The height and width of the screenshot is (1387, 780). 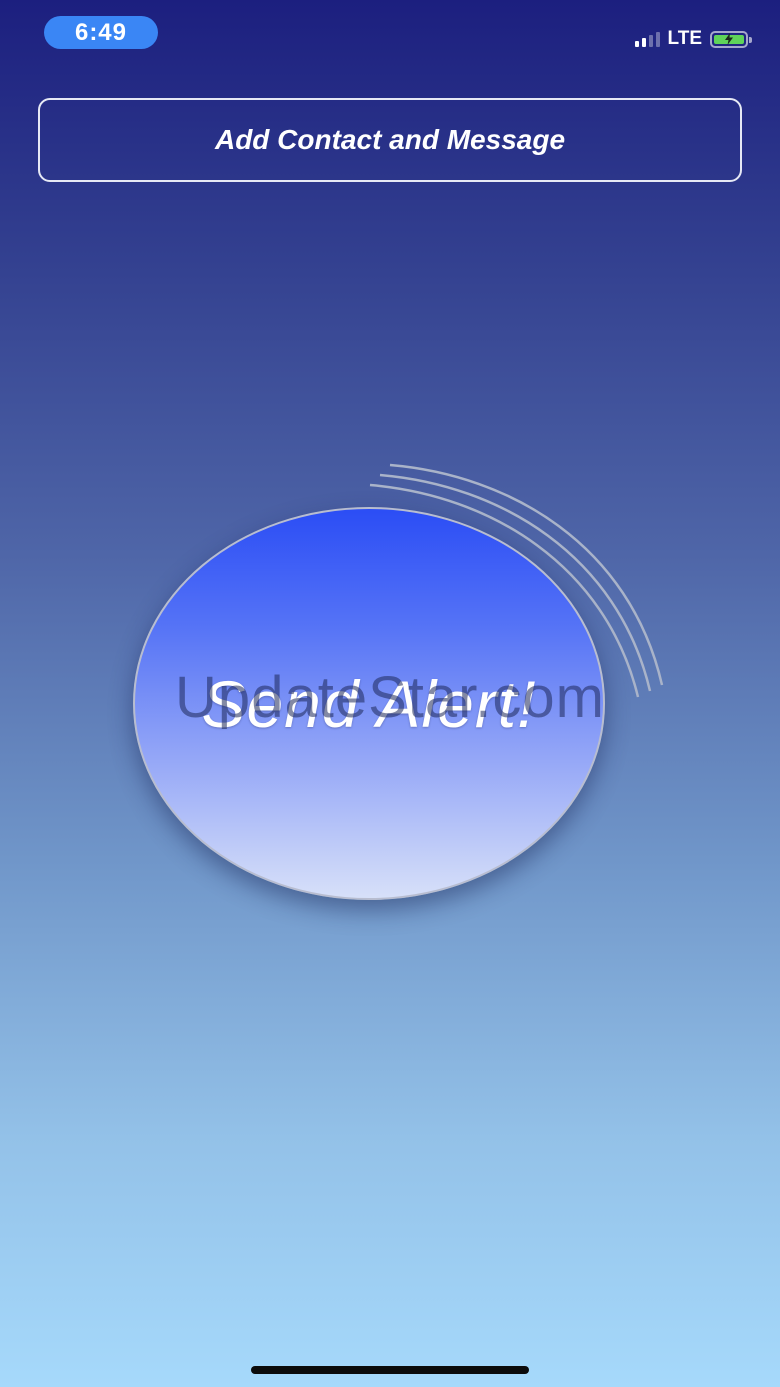 I want to click on send-alert-label: Send Alert!, so click(x=369, y=703).